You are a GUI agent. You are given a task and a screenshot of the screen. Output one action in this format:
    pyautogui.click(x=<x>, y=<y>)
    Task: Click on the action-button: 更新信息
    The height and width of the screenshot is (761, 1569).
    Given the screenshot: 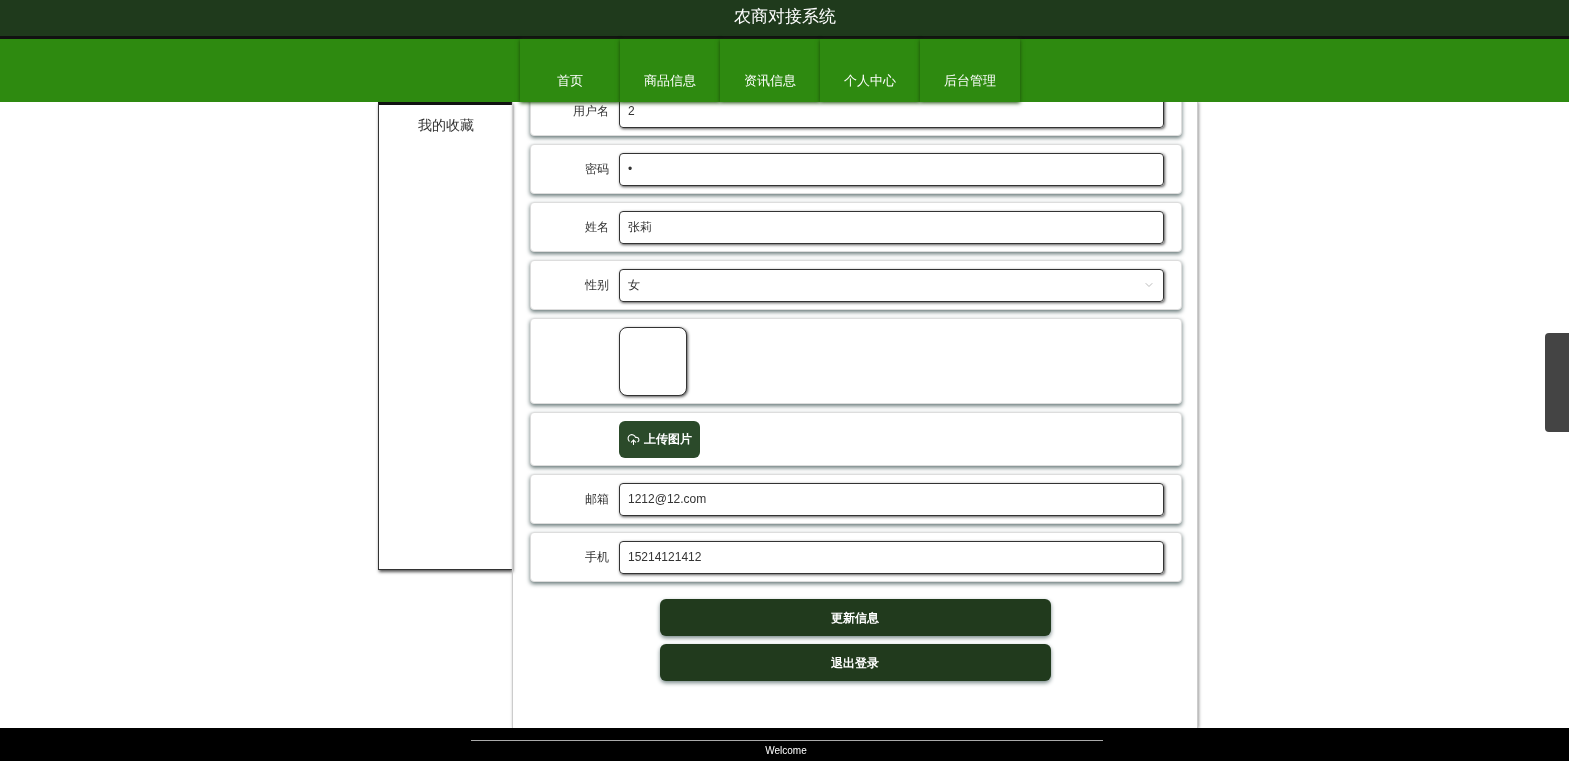 What is the action you would take?
    pyautogui.click(x=855, y=617)
    